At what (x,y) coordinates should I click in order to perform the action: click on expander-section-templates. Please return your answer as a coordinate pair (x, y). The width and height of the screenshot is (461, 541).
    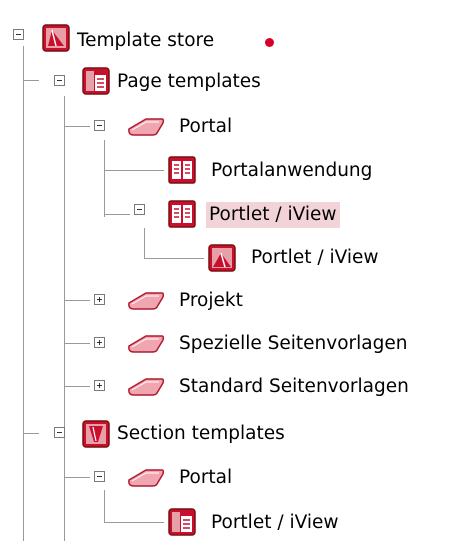
    Looking at the image, I should click on (59, 432).